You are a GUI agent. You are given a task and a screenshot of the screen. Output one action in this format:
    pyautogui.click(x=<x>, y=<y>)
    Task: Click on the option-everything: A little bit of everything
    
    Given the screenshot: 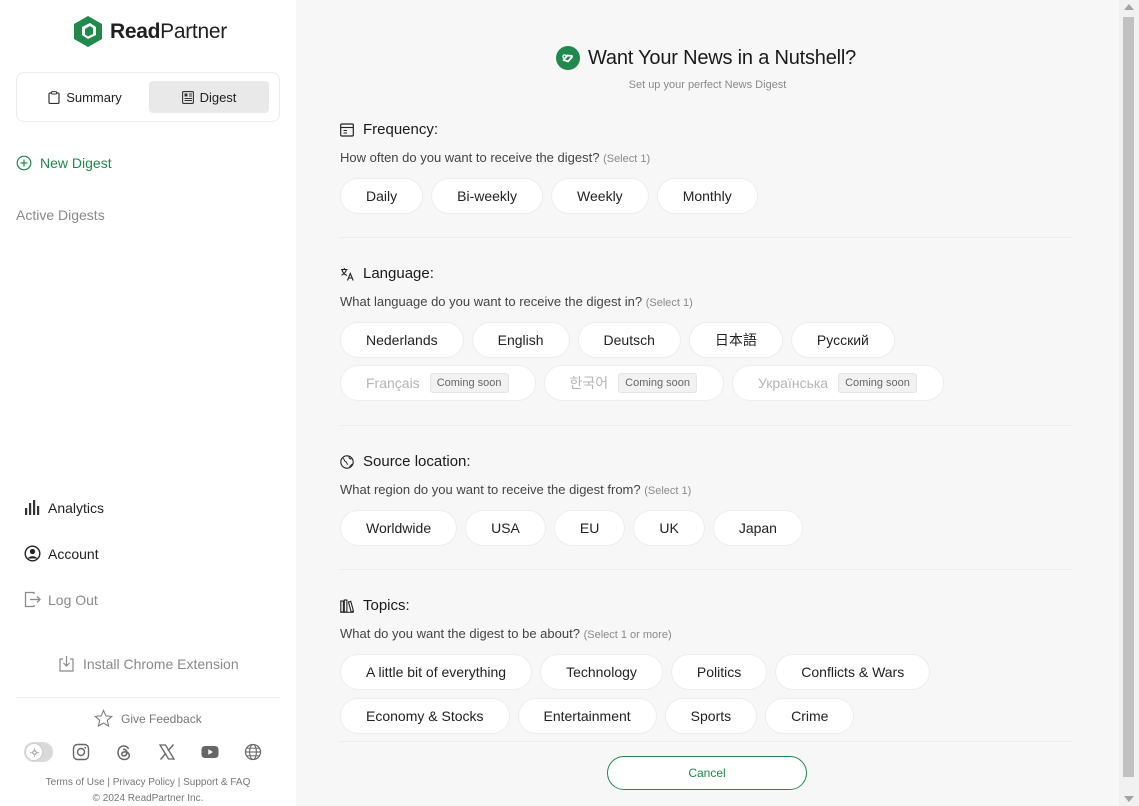 What is the action you would take?
    pyautogui.click(x=436, y=672)
    